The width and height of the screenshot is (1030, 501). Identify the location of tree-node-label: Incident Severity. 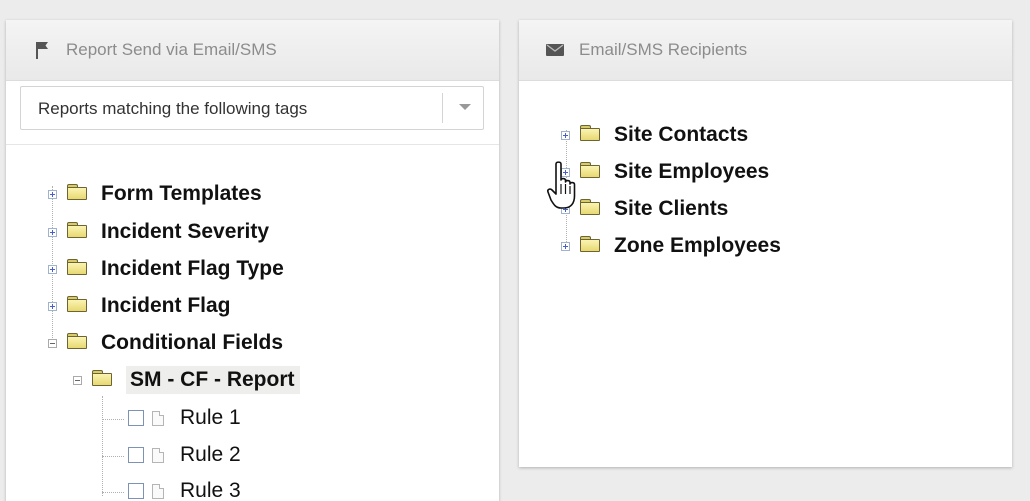
(185, 232).